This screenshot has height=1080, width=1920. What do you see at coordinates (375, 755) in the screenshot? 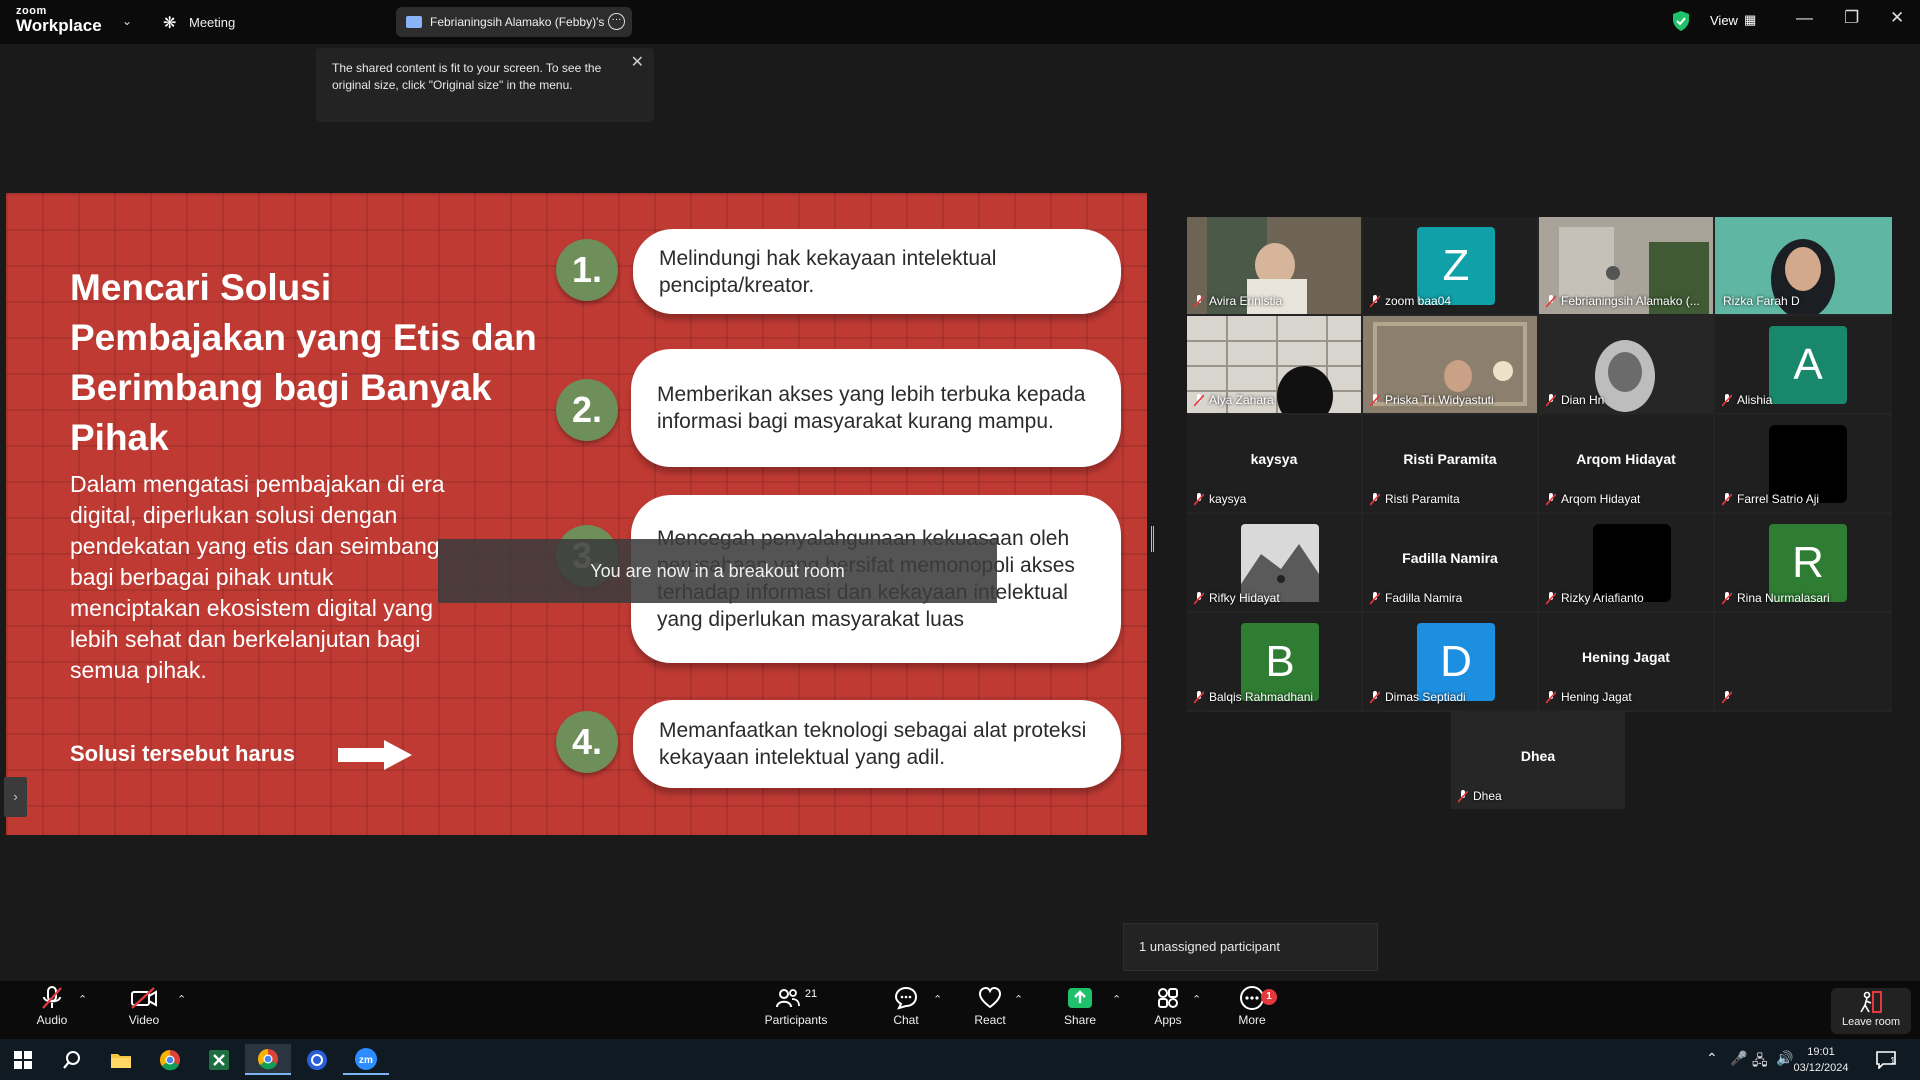
I see `arrow-right-icon` at bounding box center [375, 755].